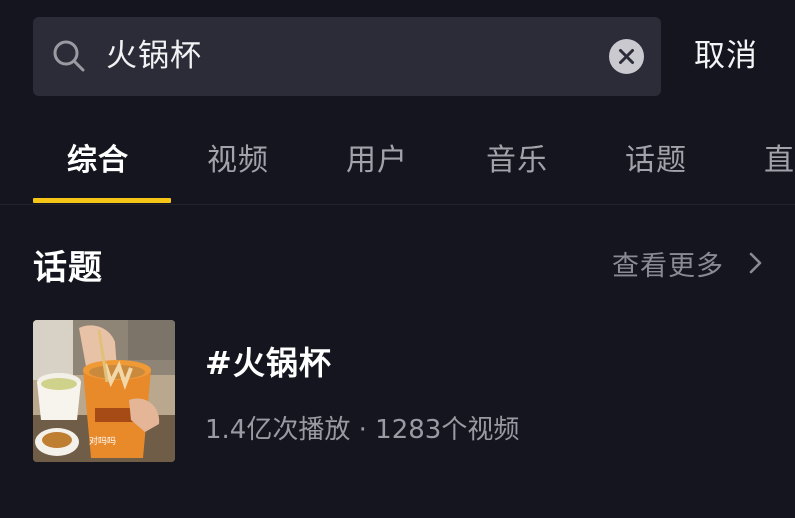 The height and width of the screenshot is (518, 795). I want to click on close-icon, so click(626, 56).